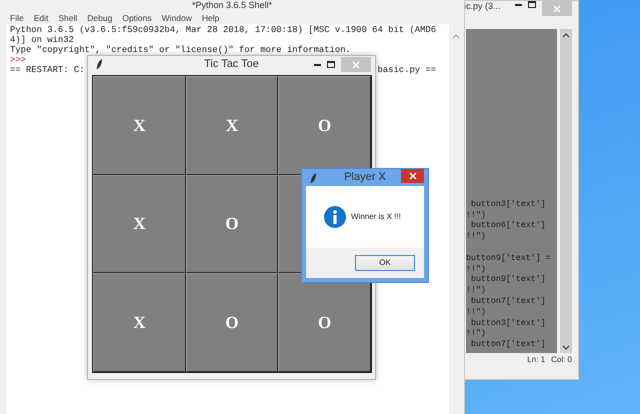  Describe the element at coordinates (508, 226) in the screenshot. I see `code-line: button6['text']` at that location.